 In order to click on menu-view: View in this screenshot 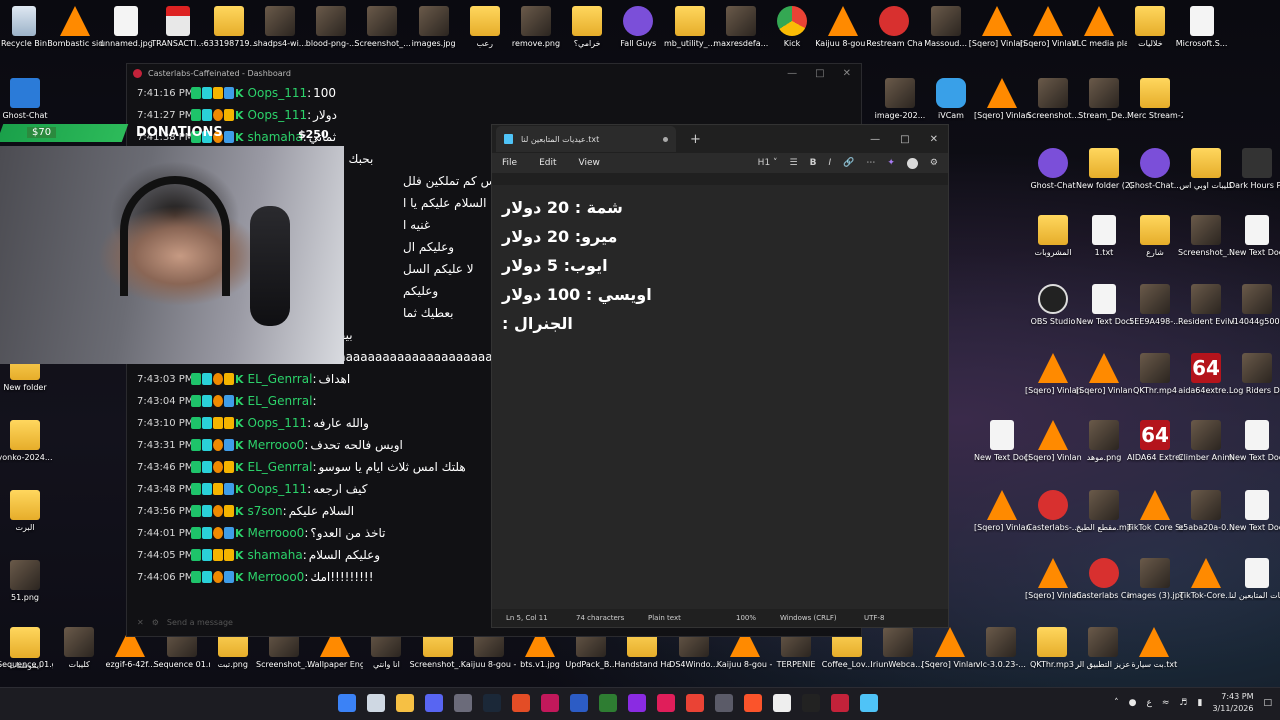, I will do `click(589, 163)`.